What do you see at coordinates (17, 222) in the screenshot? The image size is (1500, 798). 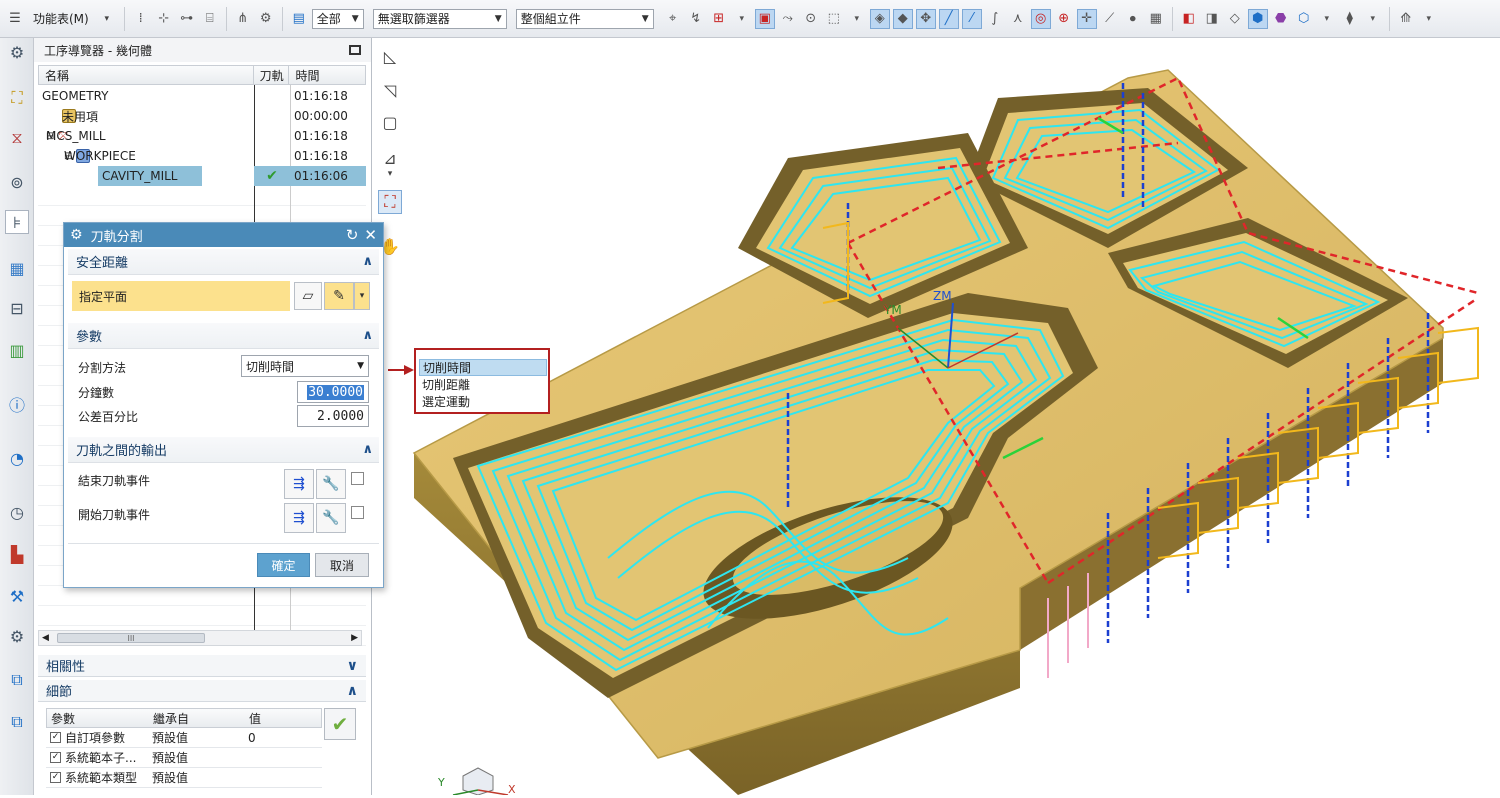 I see `operation-navigator-icon: ⊧` at bounding box center [17, 222].